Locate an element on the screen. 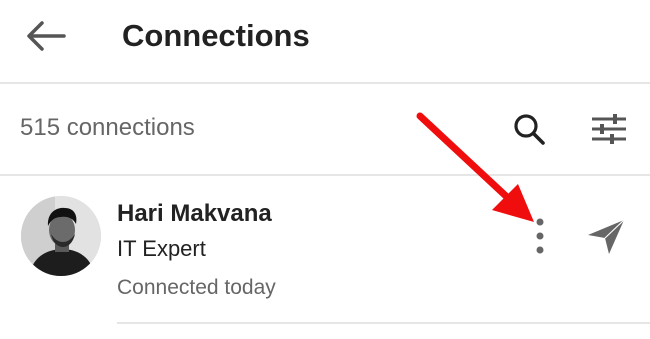 The image size is (650, 339). back-button is located at coordinates (46, 36).